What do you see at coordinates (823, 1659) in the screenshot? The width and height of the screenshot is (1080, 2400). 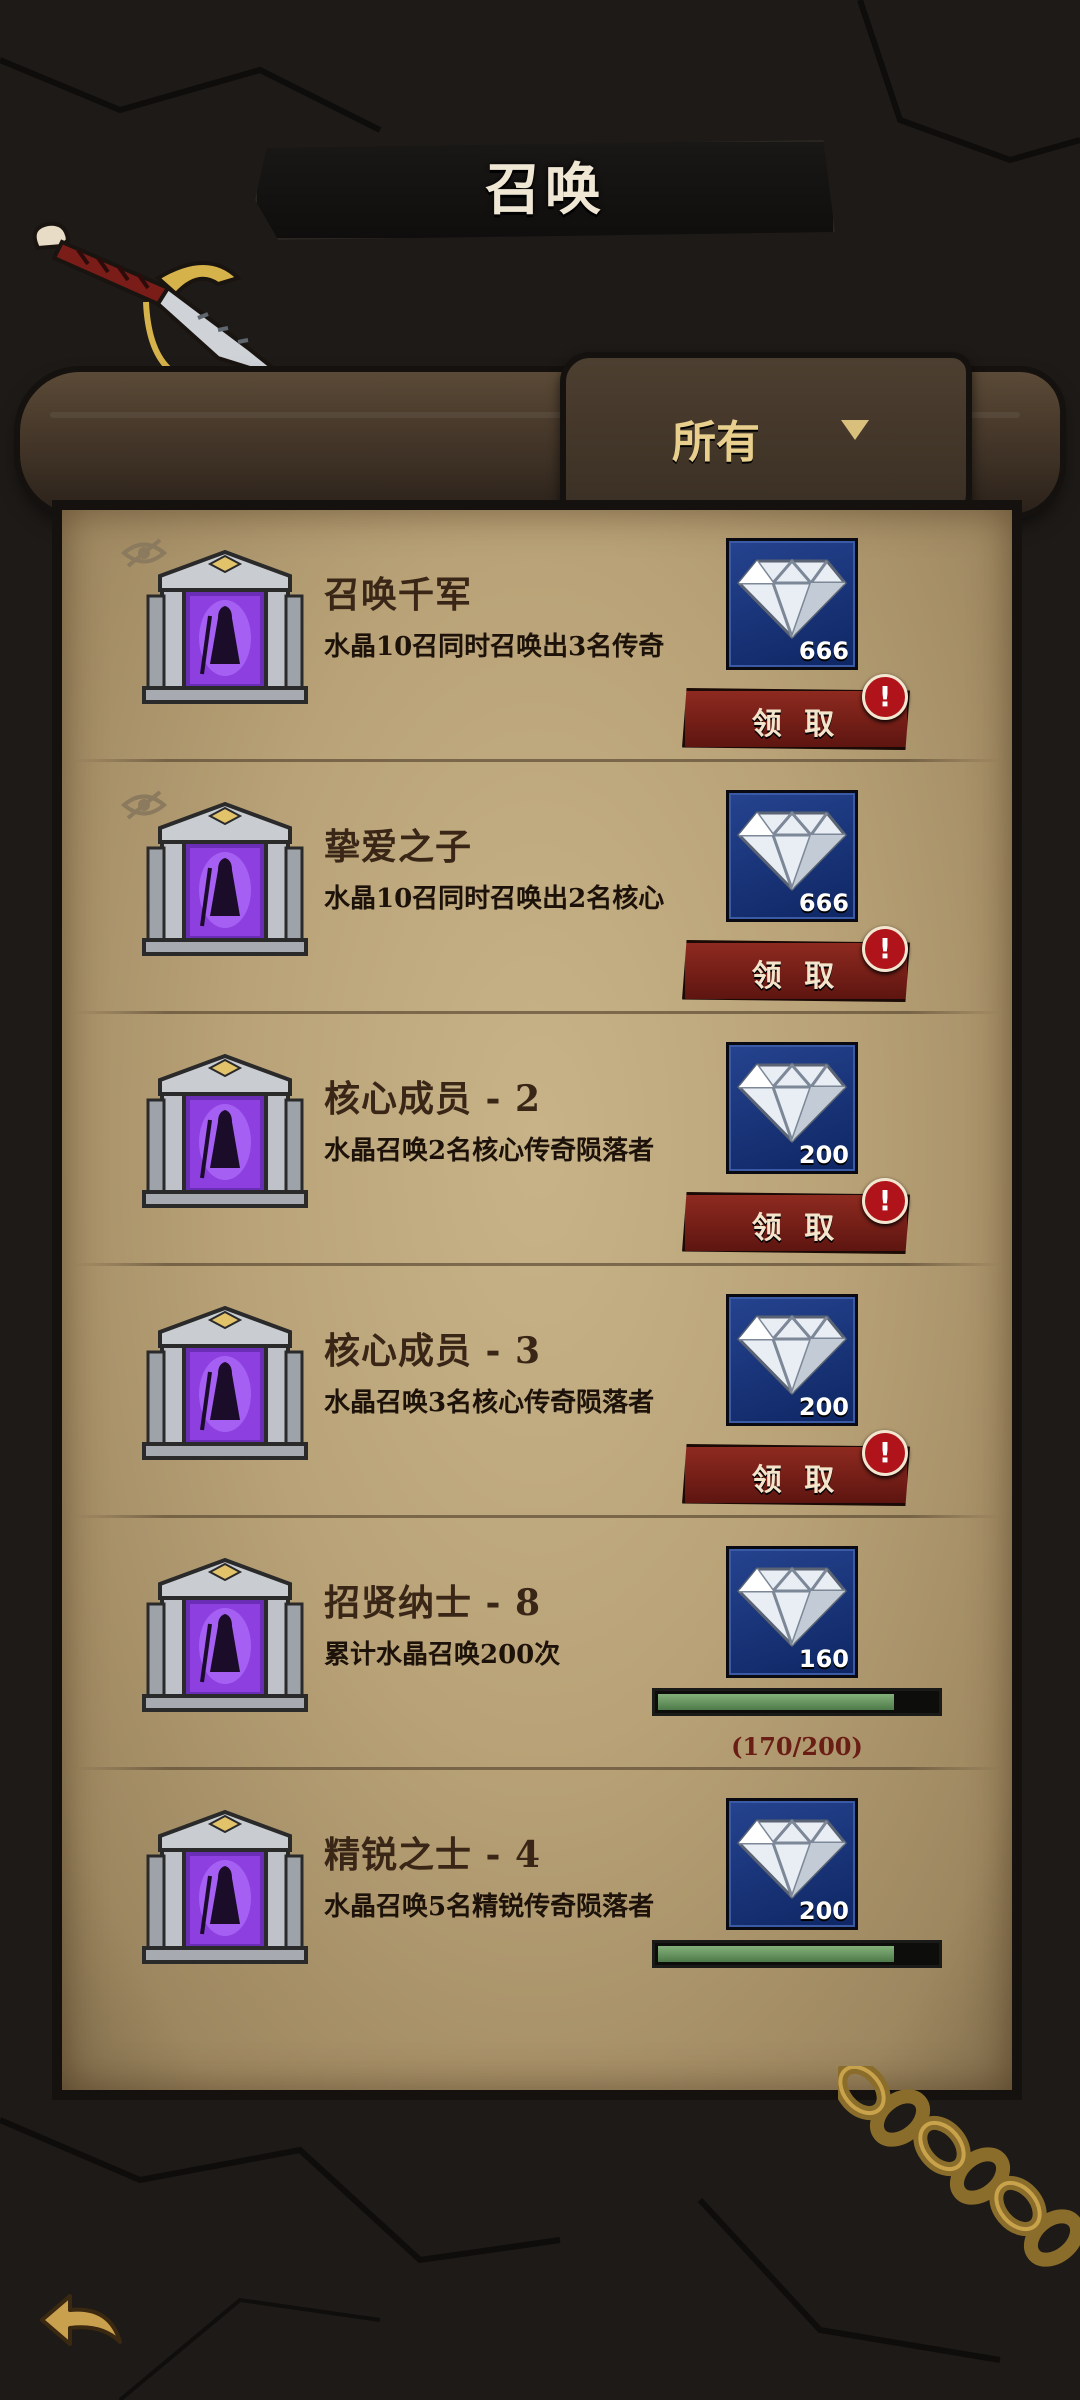 I see `reward-count: 160` at bounding box center [823, 1659].